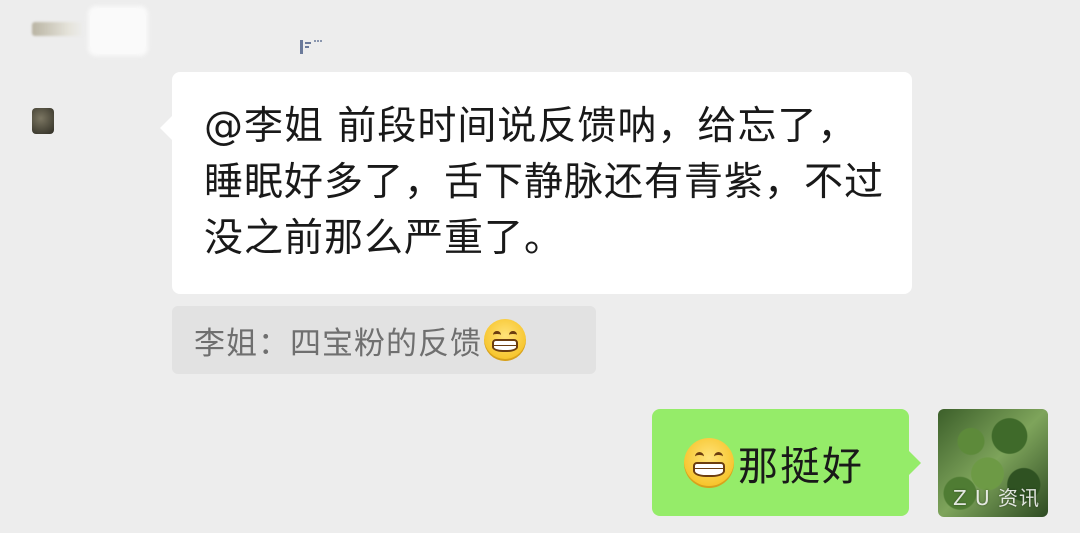 Image resolution: width=1080 pixels, height=533 pixels. What do you see at coordinates (801, 466) in the screenshot?
I see `outgoing-message-text: 那挺好` at bounding box center [801, 466].